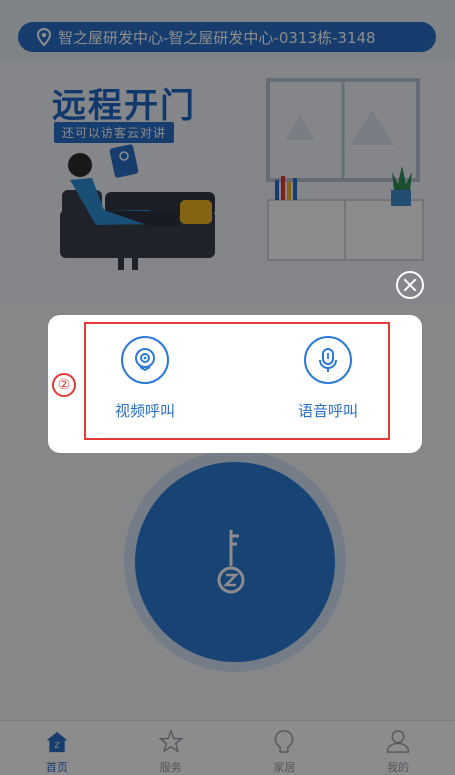  I want to click on voice-call-button: 语音呼叫, so click(328, 378).